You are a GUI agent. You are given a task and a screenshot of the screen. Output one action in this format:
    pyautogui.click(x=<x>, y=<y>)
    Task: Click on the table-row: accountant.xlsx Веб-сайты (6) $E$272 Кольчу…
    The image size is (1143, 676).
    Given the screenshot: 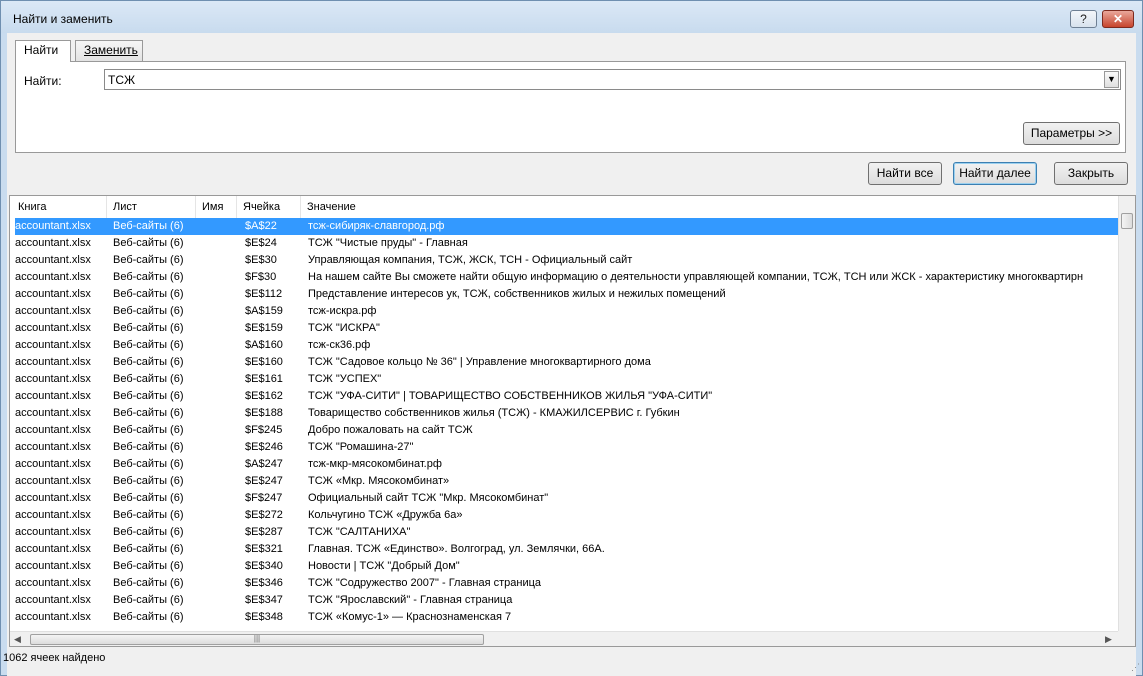 What is the action you would take?
    pyautogui.click(x=566, y=515)
    